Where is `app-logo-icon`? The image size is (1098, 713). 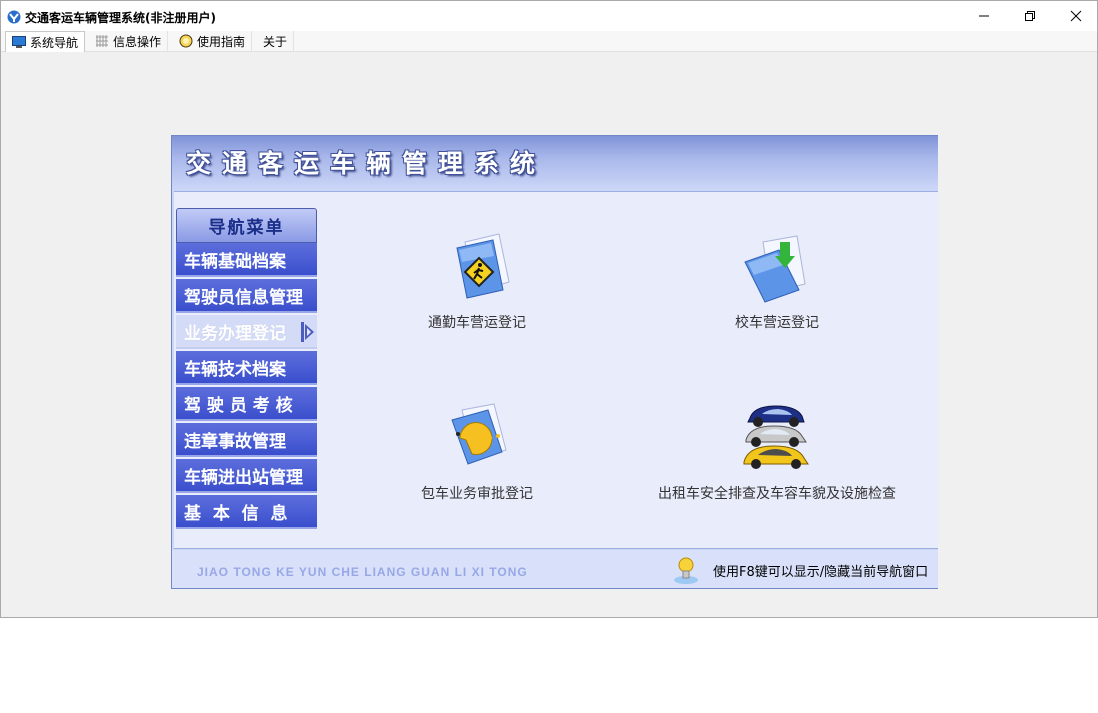
app-logo-icon is located at coordinates (14, 17).